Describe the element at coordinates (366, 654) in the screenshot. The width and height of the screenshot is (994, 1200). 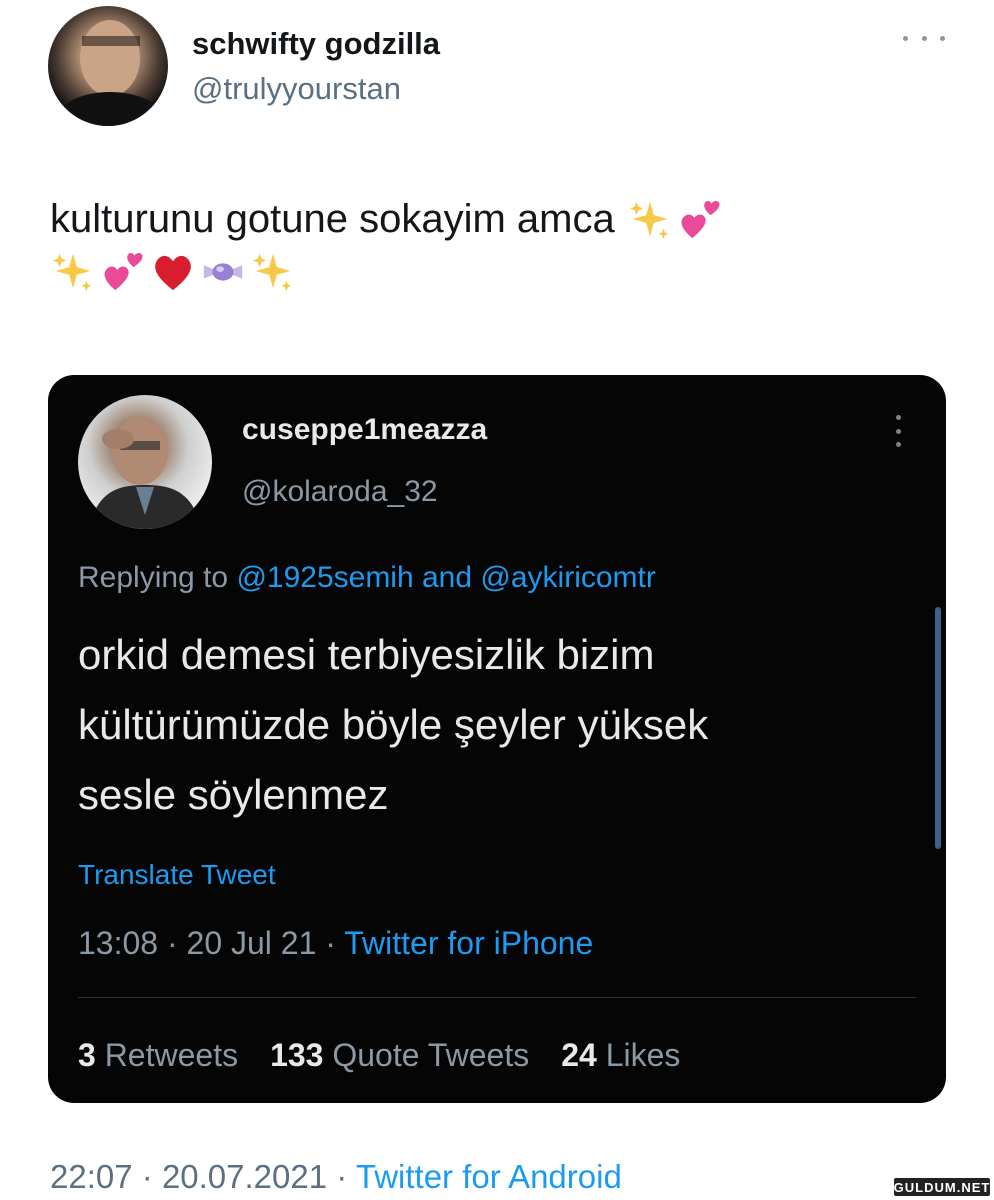
I see `quoted-text-line: orkid demesi terbiyesizlik bizim` at that location.